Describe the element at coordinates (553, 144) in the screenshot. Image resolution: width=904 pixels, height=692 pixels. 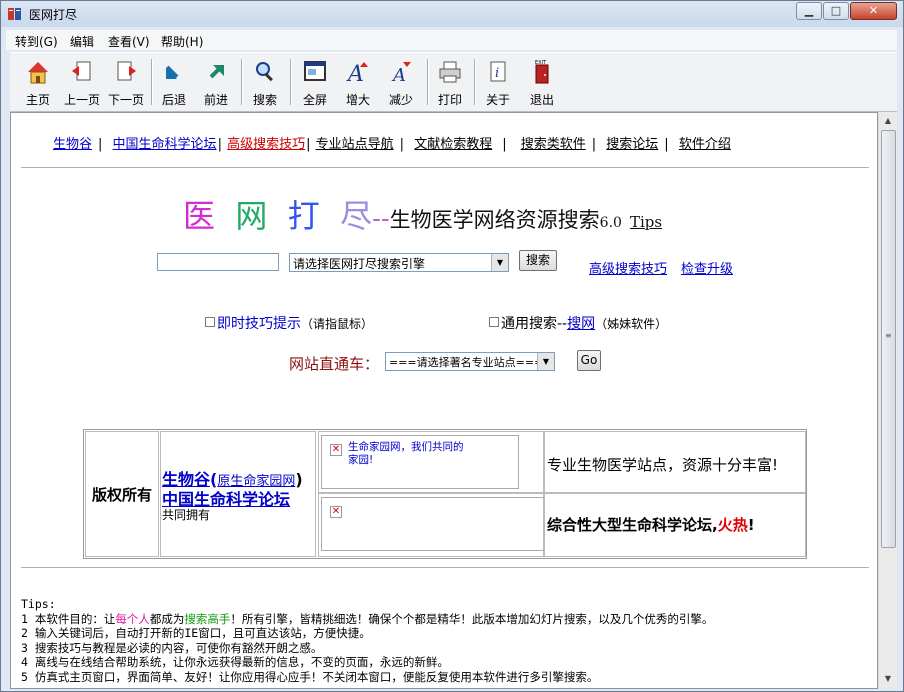
I see `nav-link-search-software: 搜索类软件` at that location.